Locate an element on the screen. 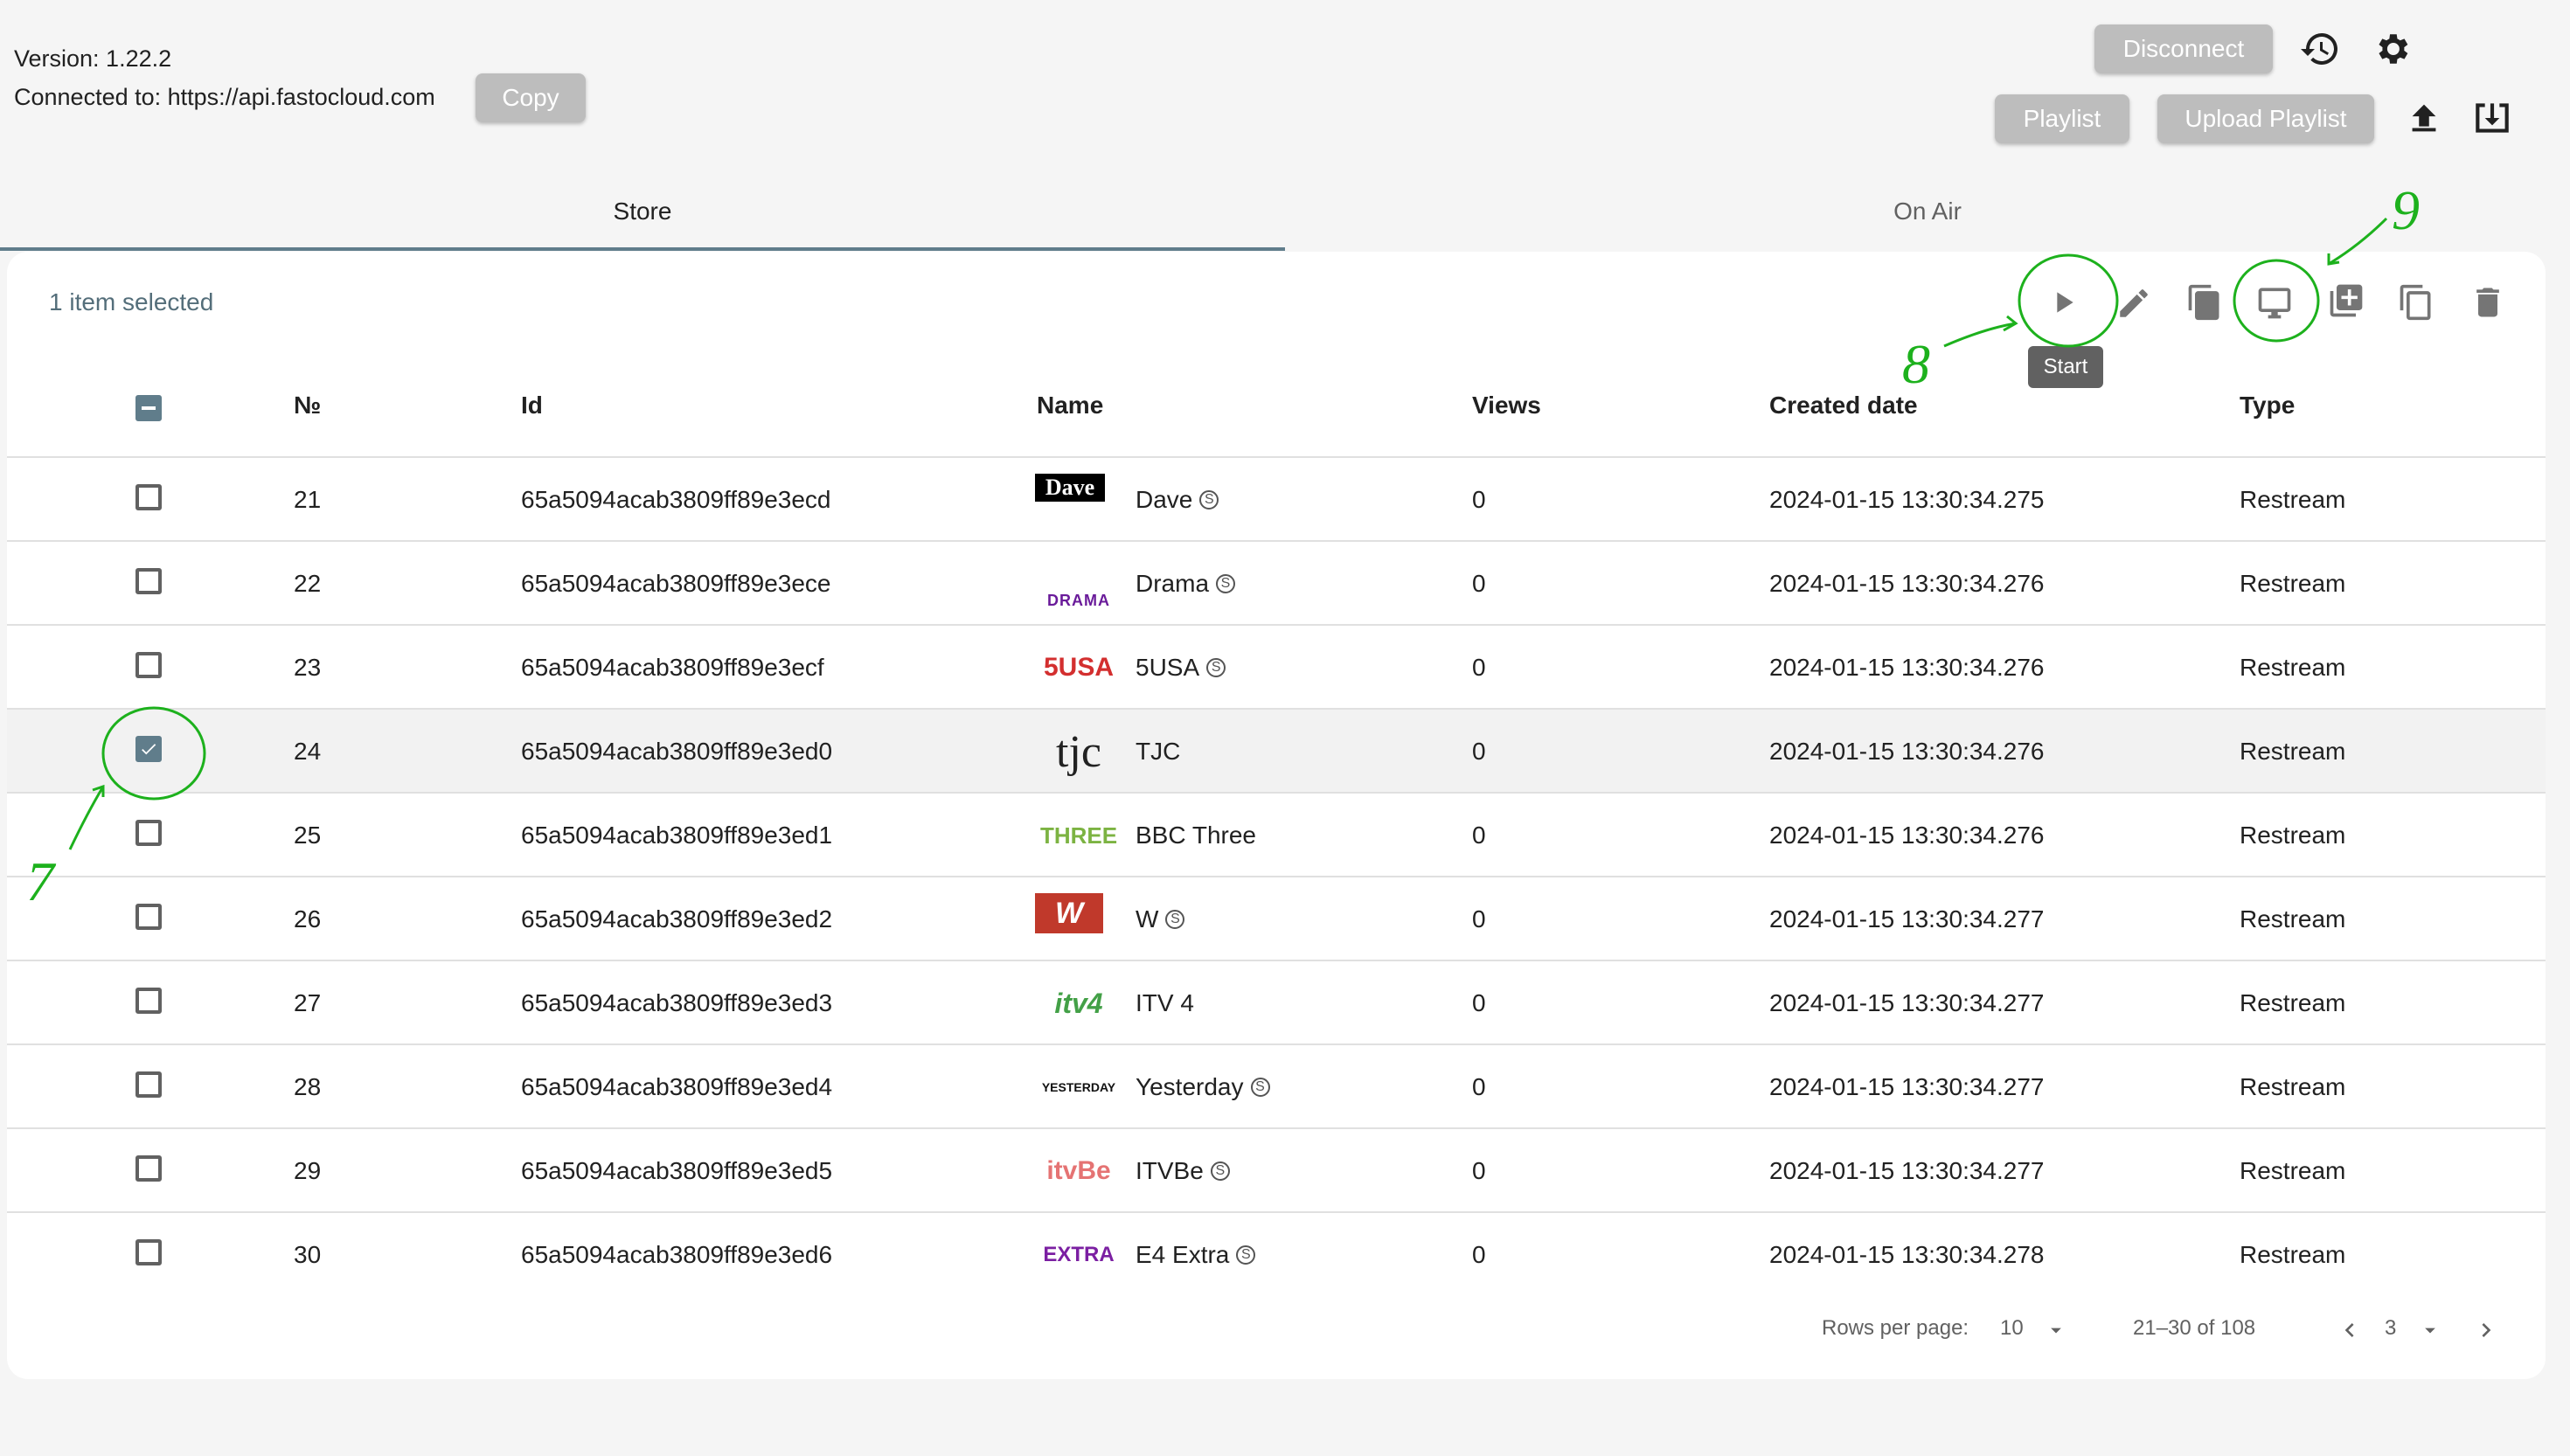 The image size is (2570, 1456). arrow-8-annotation is located at coordinates (1980, 335).